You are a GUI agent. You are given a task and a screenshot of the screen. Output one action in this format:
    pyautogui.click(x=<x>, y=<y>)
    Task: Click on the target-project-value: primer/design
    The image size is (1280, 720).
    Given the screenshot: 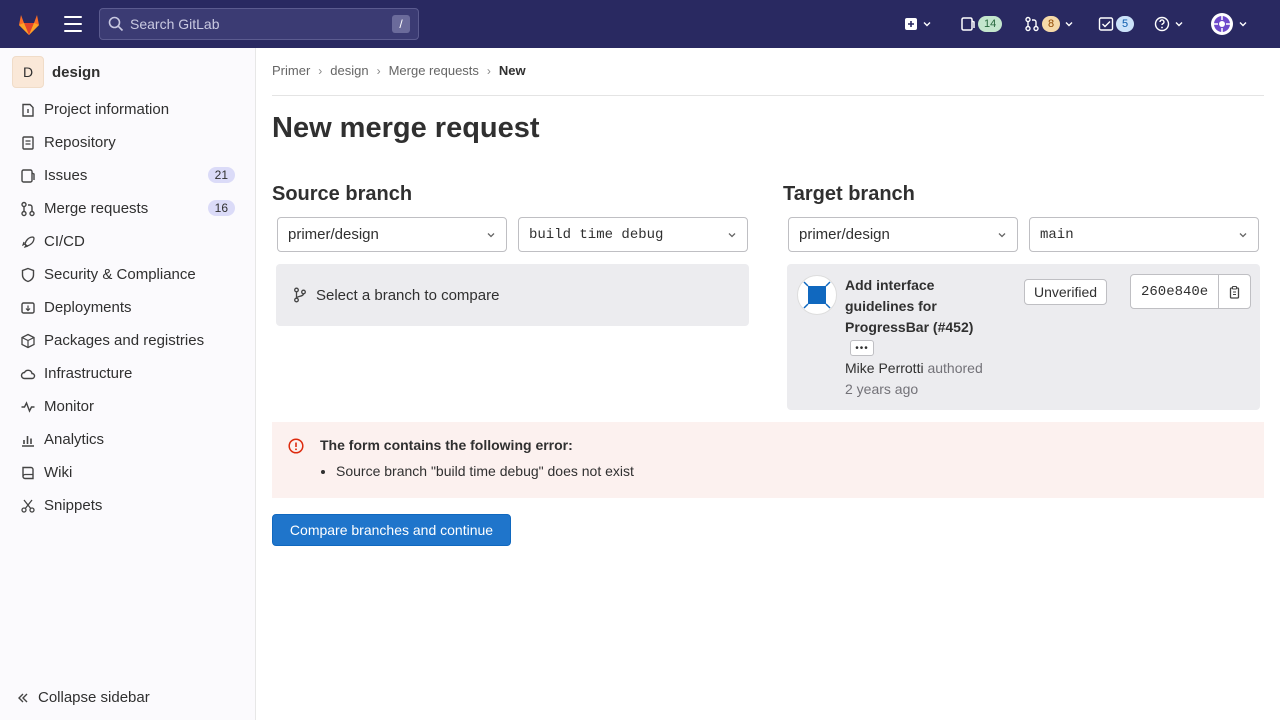 What is the action you would take?
    pyautogui.click(x=844, y=234)
    